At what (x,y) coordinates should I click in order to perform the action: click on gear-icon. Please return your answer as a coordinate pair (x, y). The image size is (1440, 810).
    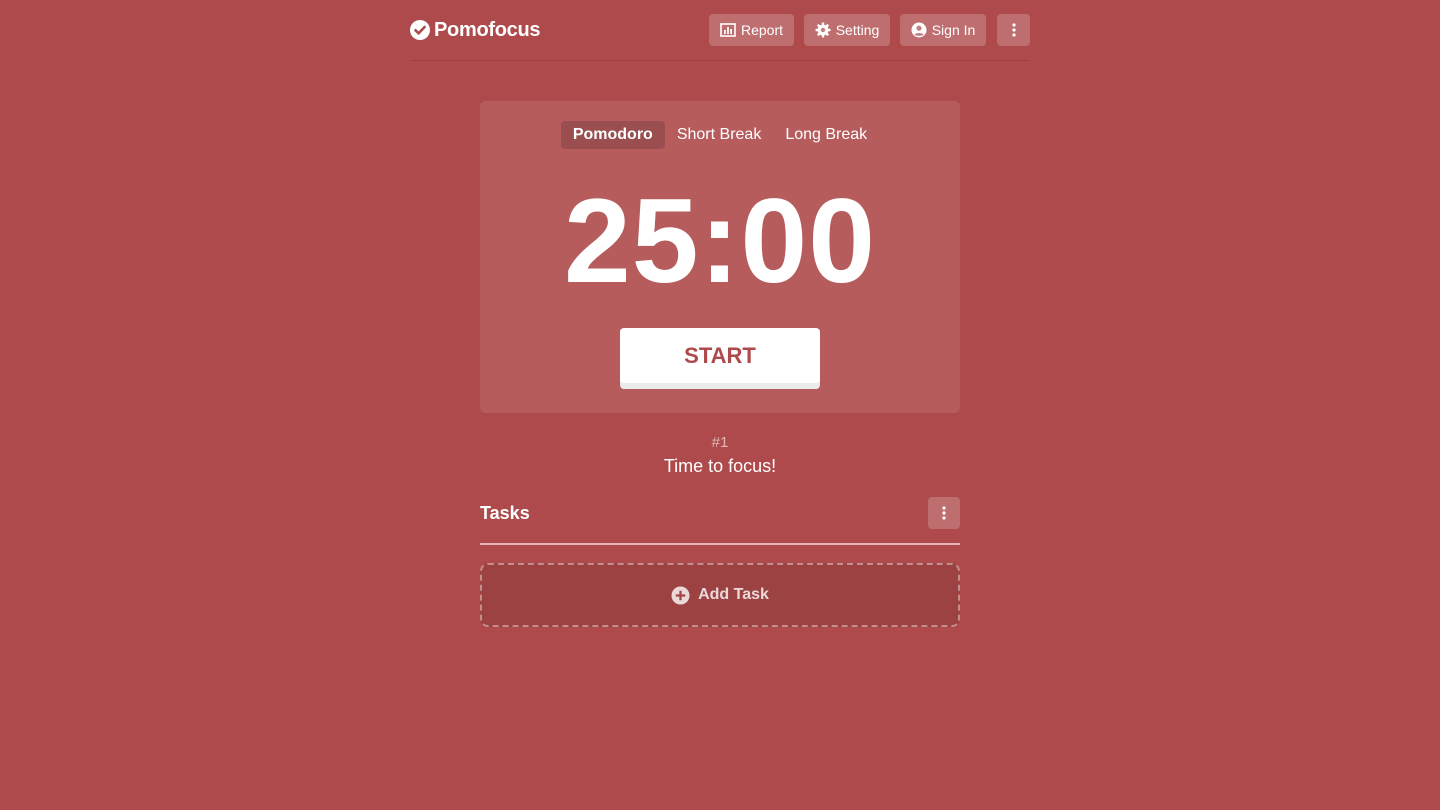
    Looking at the image, I should click on (823, 30).